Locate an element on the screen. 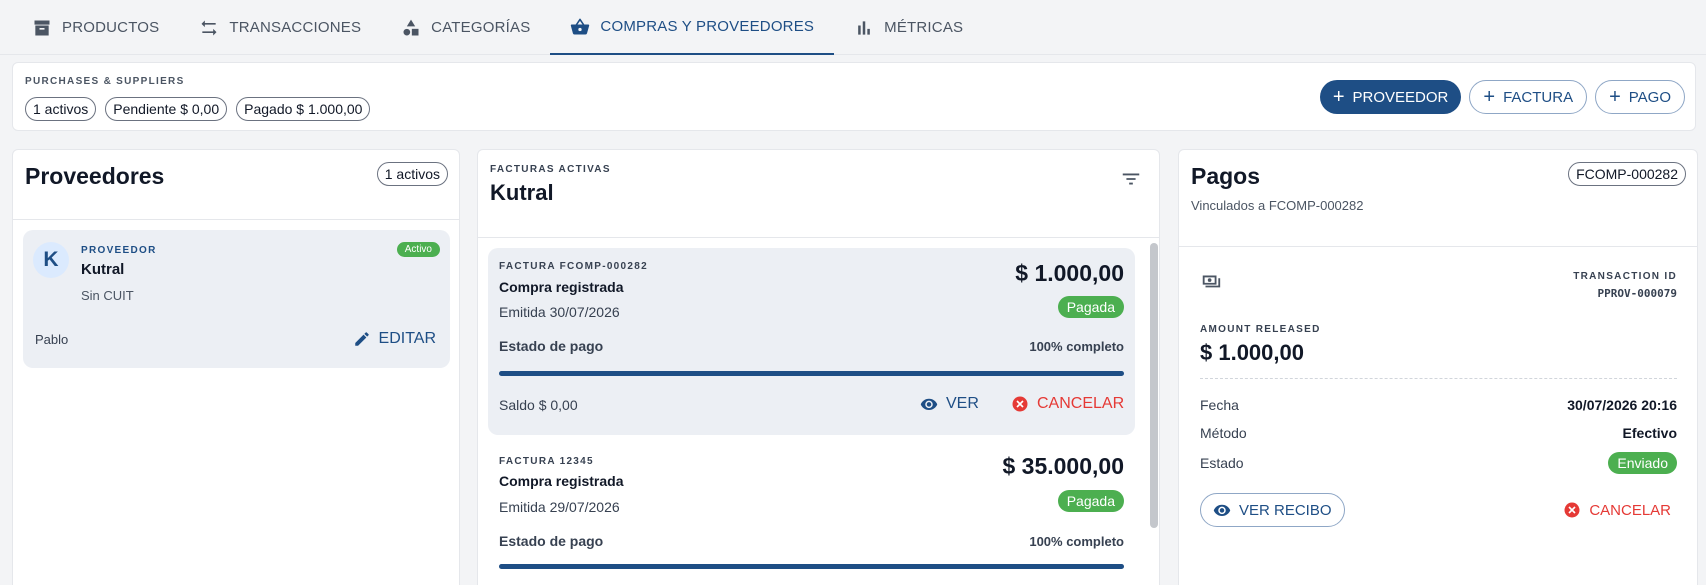  payments-icon is located at coordinates (1211, 281).